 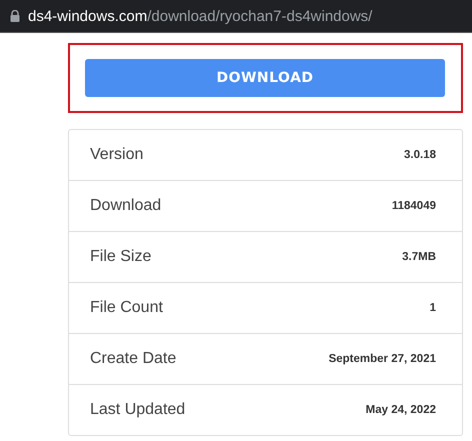 I want to click on detail-value: 3.7MB, so click(x=419, y=257).